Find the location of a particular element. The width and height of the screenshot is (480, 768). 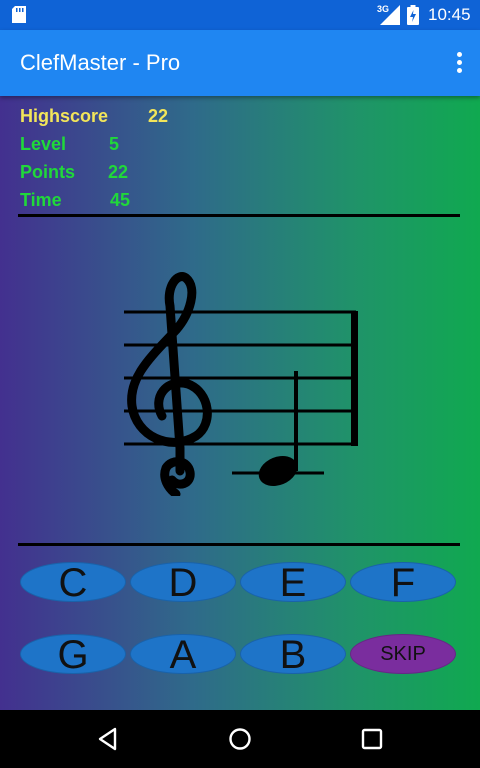

recents-icon is located at coordinates (372, 739).